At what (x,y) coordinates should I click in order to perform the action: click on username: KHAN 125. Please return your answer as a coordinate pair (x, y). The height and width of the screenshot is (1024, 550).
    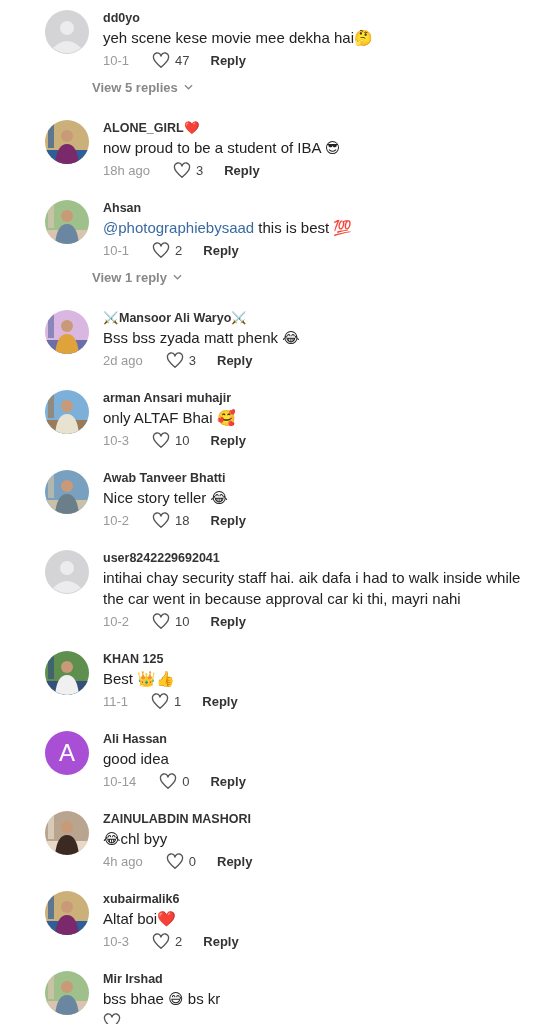
    Looking at the image, I should click on (316, 659).